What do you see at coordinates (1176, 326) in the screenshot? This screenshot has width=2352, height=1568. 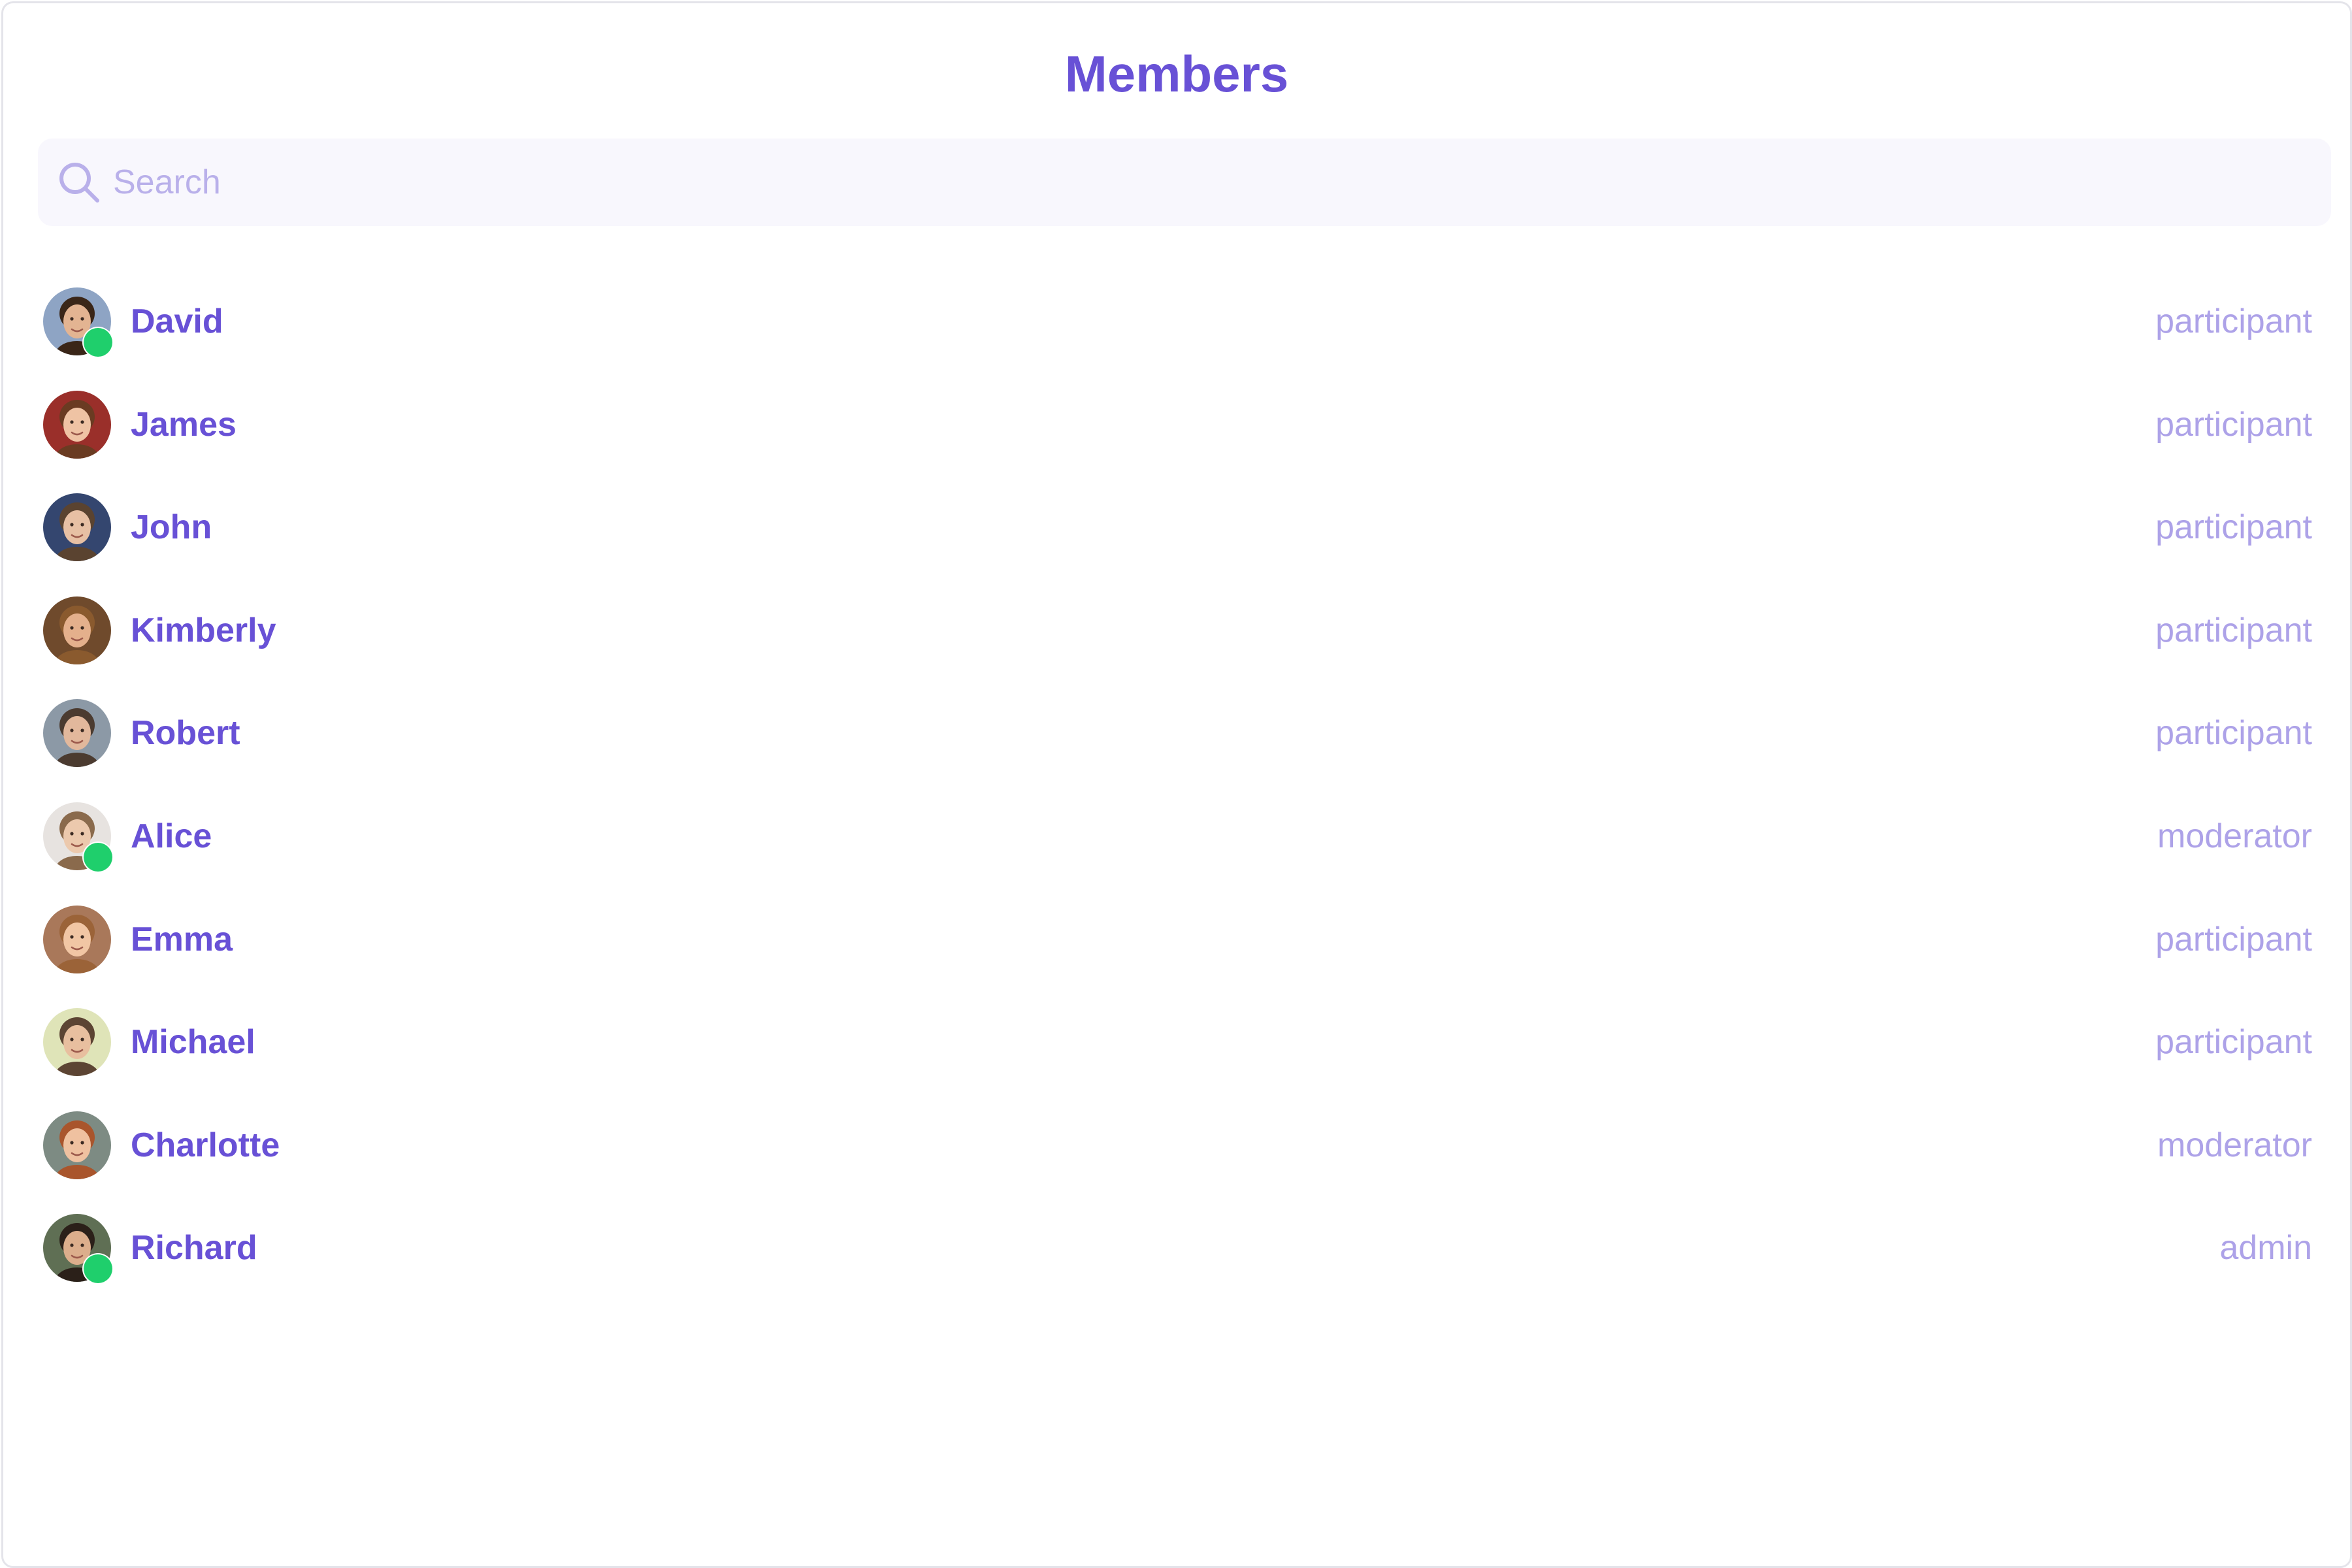 I see `member-row-david: David participant` at bounding box center [1176, 326].